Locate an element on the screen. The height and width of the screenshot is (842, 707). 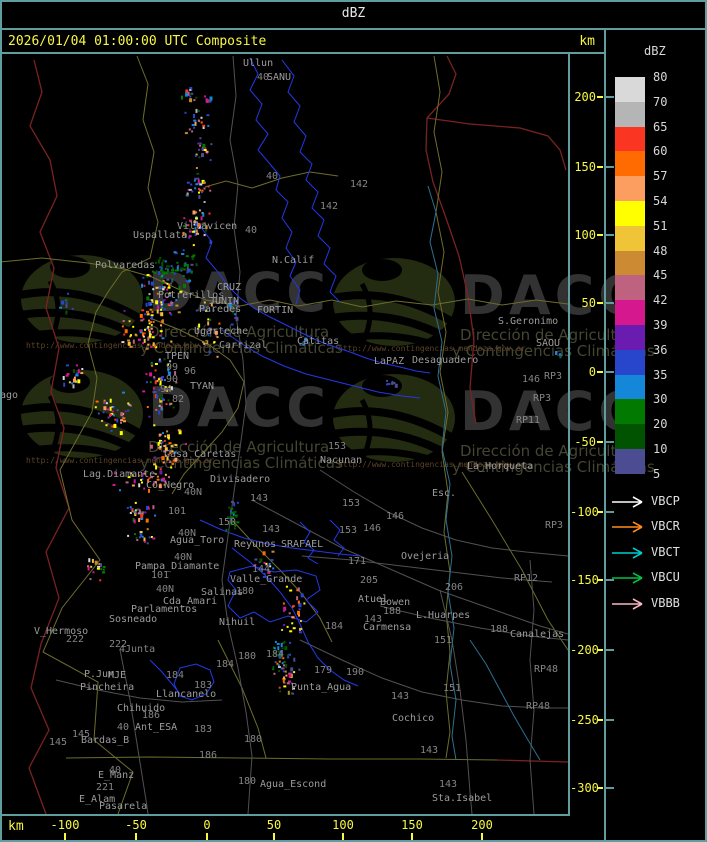
map-place-label: Ullun is located at coordinates (258, 63).